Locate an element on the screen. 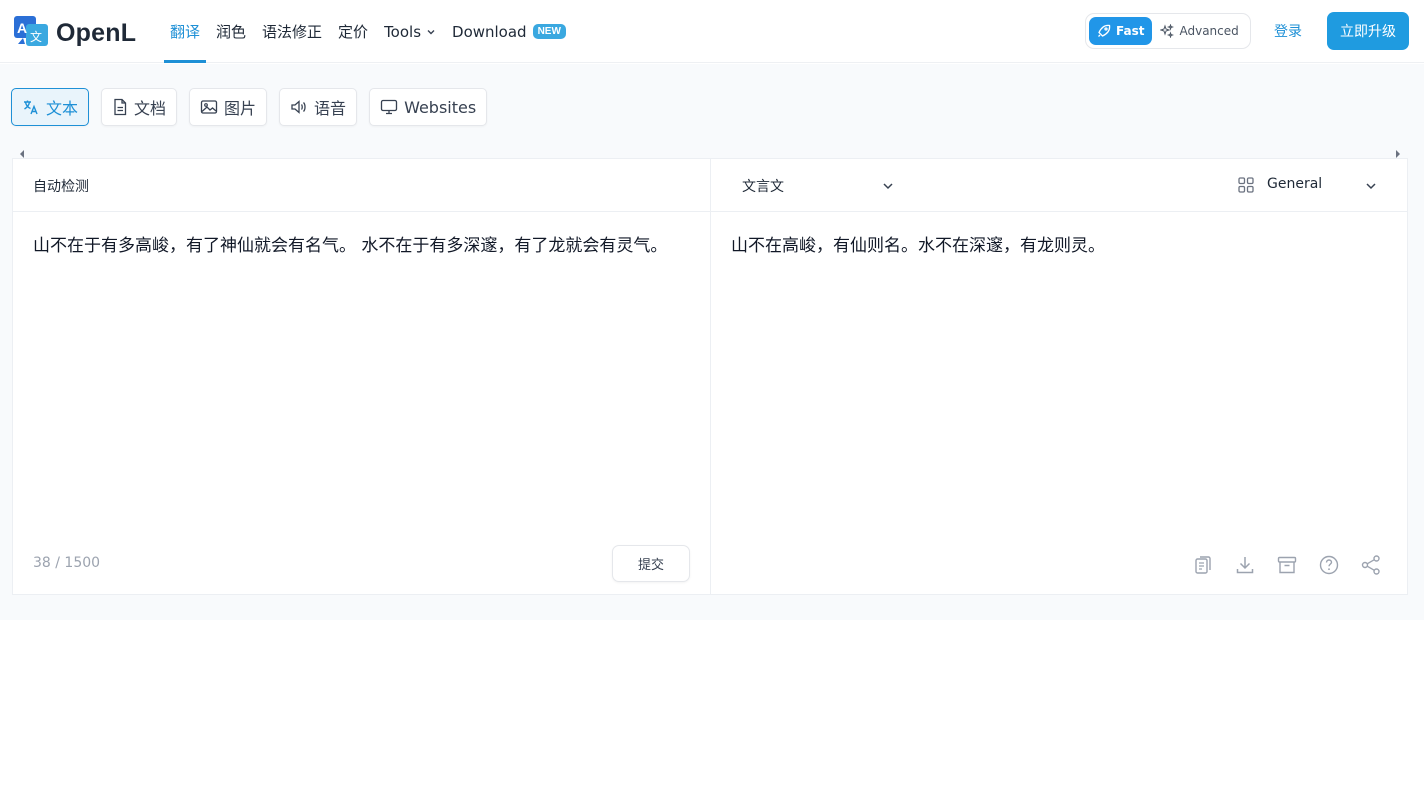  download-icon is located at coordinates (1245, 565).